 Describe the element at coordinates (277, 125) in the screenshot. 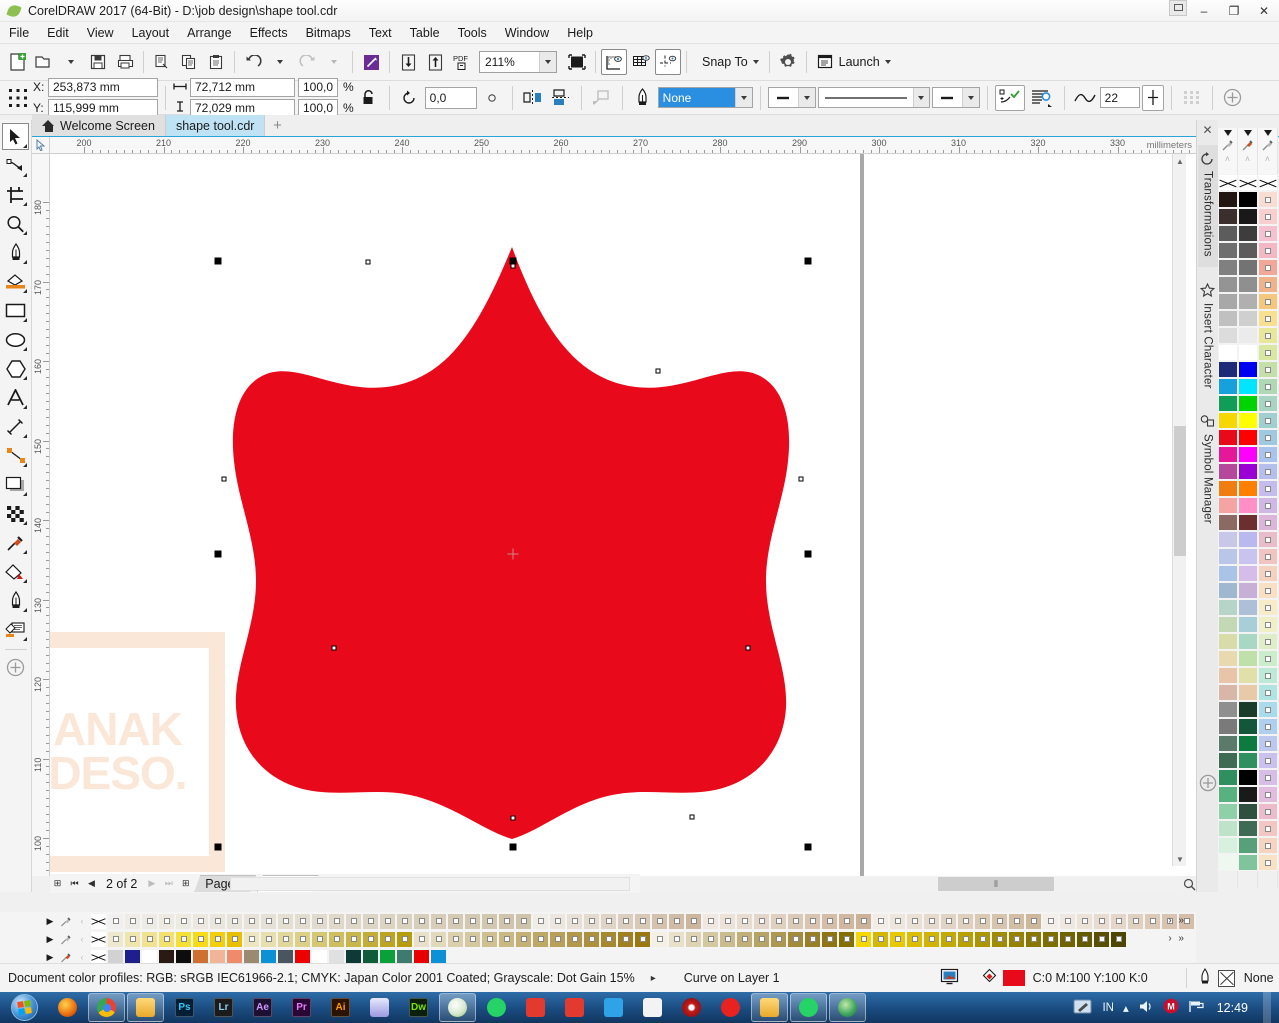

I see `new-tab-button: +` at that location.